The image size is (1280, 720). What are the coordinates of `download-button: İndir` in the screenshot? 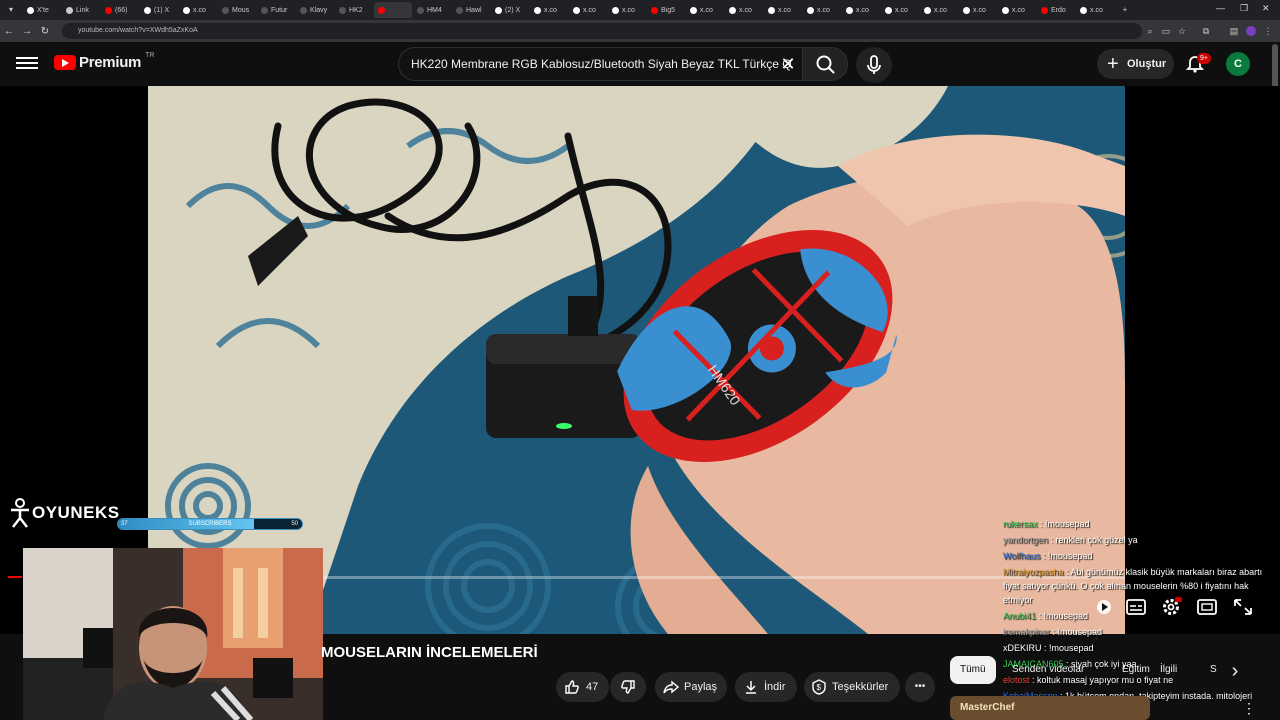 It's located at (766, 687).